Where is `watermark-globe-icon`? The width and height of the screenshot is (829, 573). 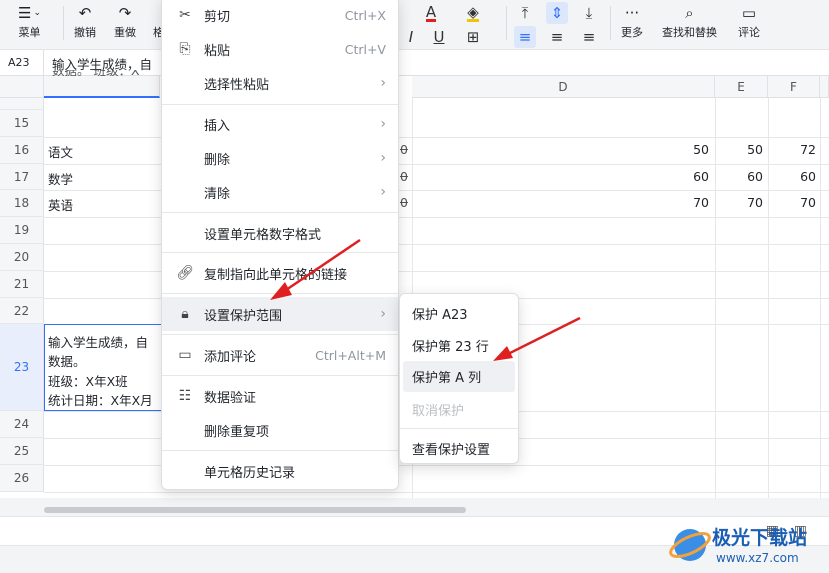
watermark-globe-icon is located at coordinates (690, 545).